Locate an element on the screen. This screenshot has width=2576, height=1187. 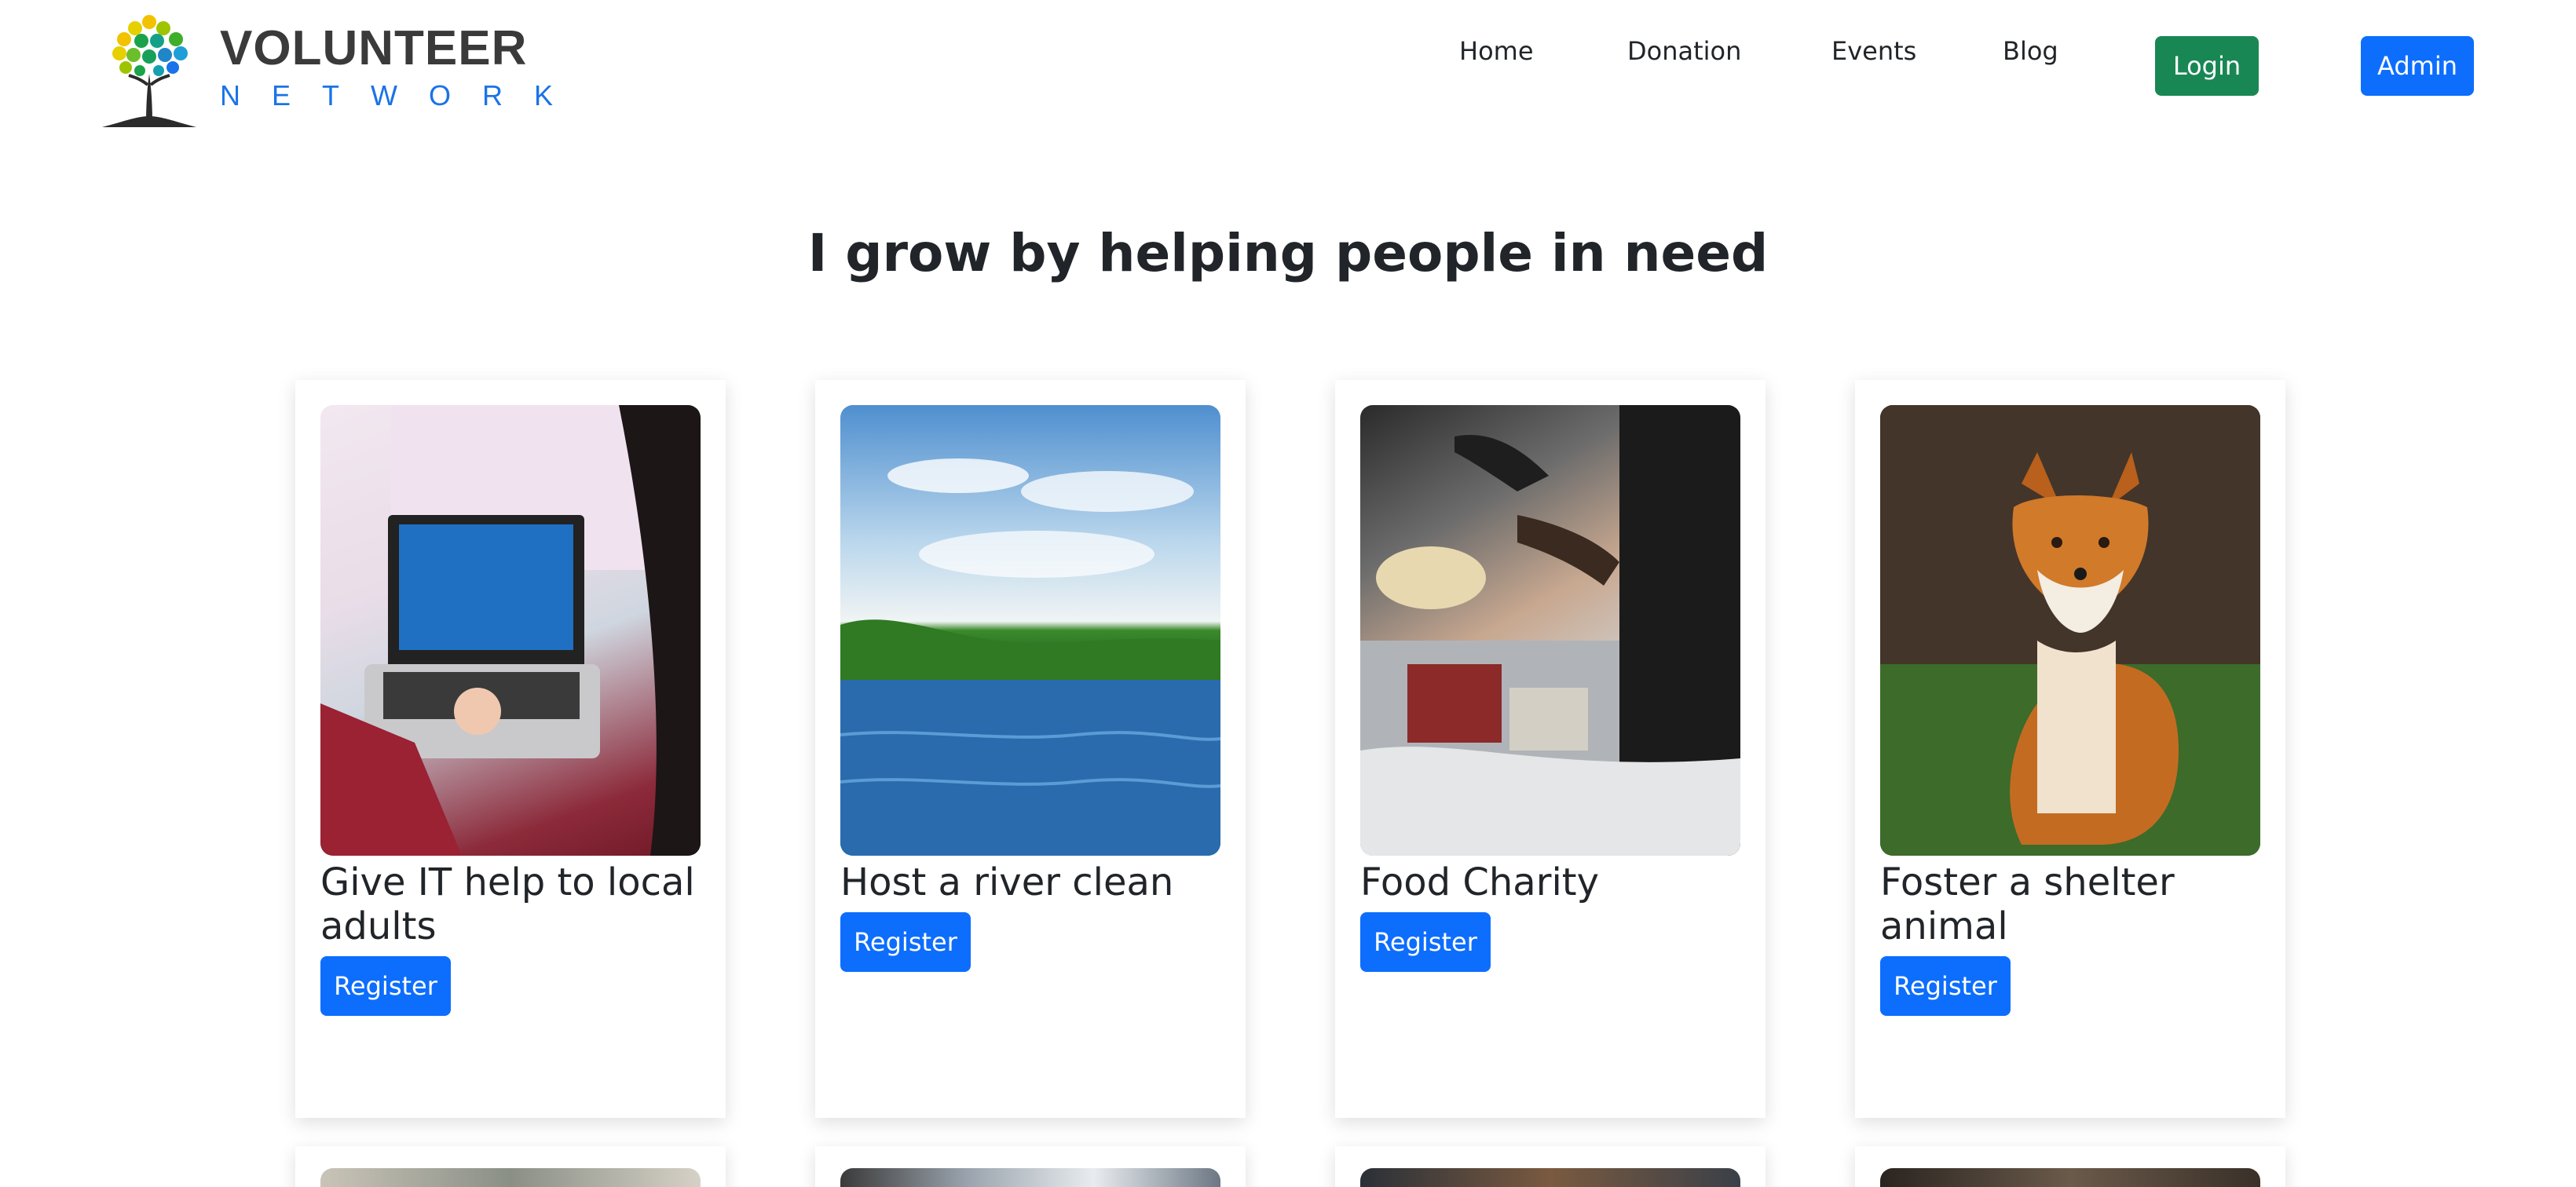
laptop-photo is located at coordinates (511, 630).